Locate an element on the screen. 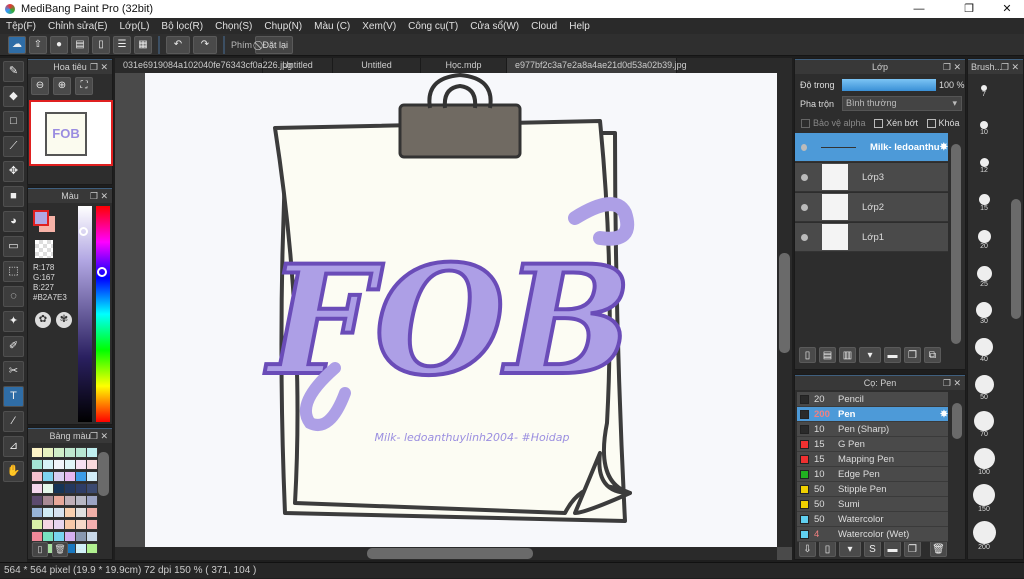  menu-item: Tệp(F) is located at coordinates (21, 26).